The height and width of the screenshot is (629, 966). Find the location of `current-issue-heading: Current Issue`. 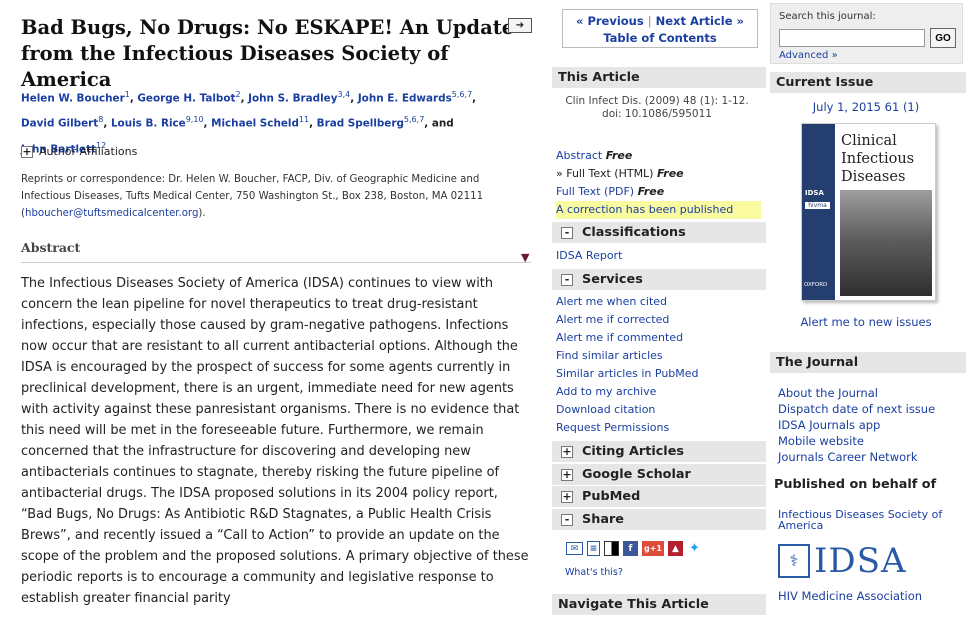

current-issue-heading: Current Issue is located at coordinates (868, 82).